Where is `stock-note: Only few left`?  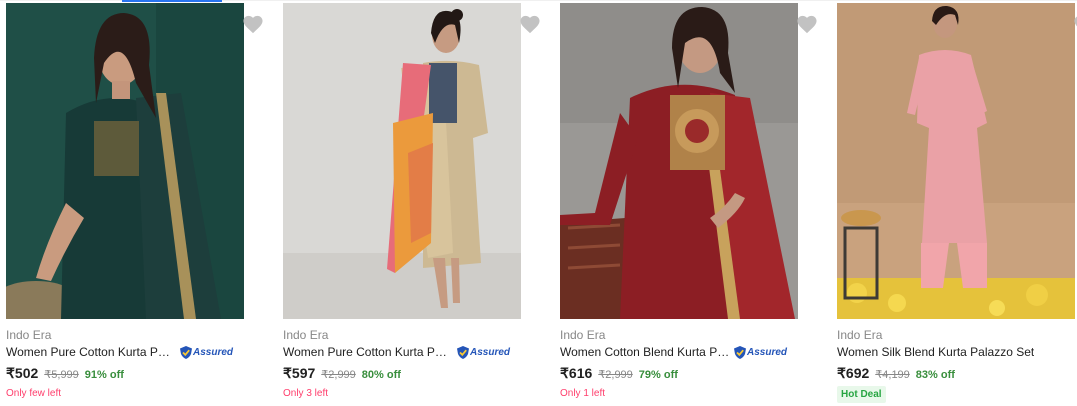
stock-note: Only few left is located at coordinates (34, 393).